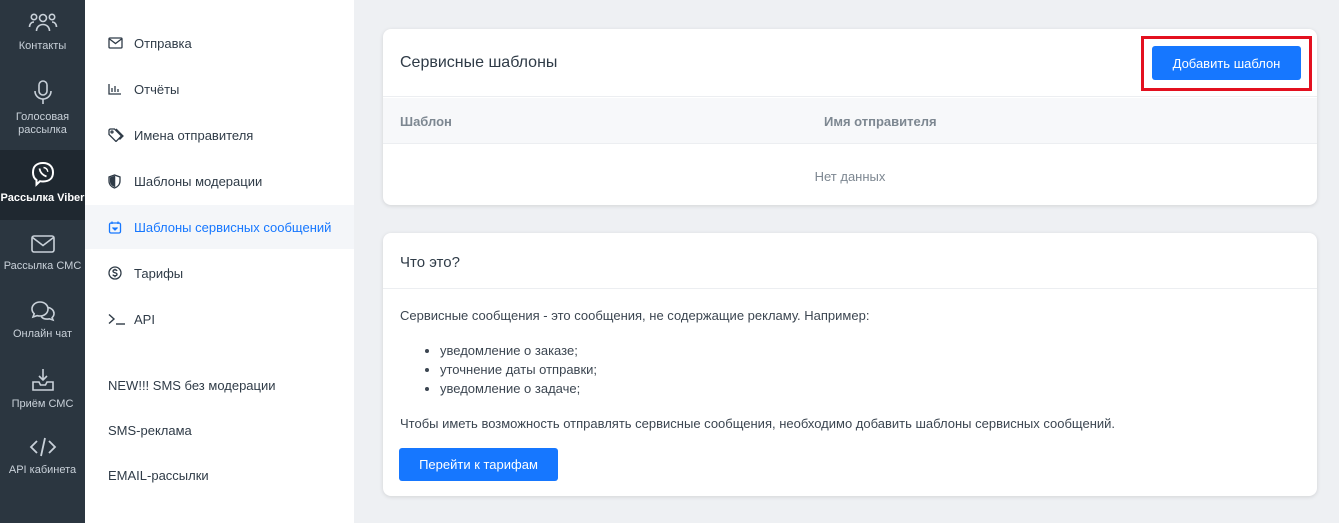 This screenshot has width=1339, height=523. What do you see at coordinates (42, 380) in the screenshot?
I see `inbox-download-icon` at bounding box center [42, 380].